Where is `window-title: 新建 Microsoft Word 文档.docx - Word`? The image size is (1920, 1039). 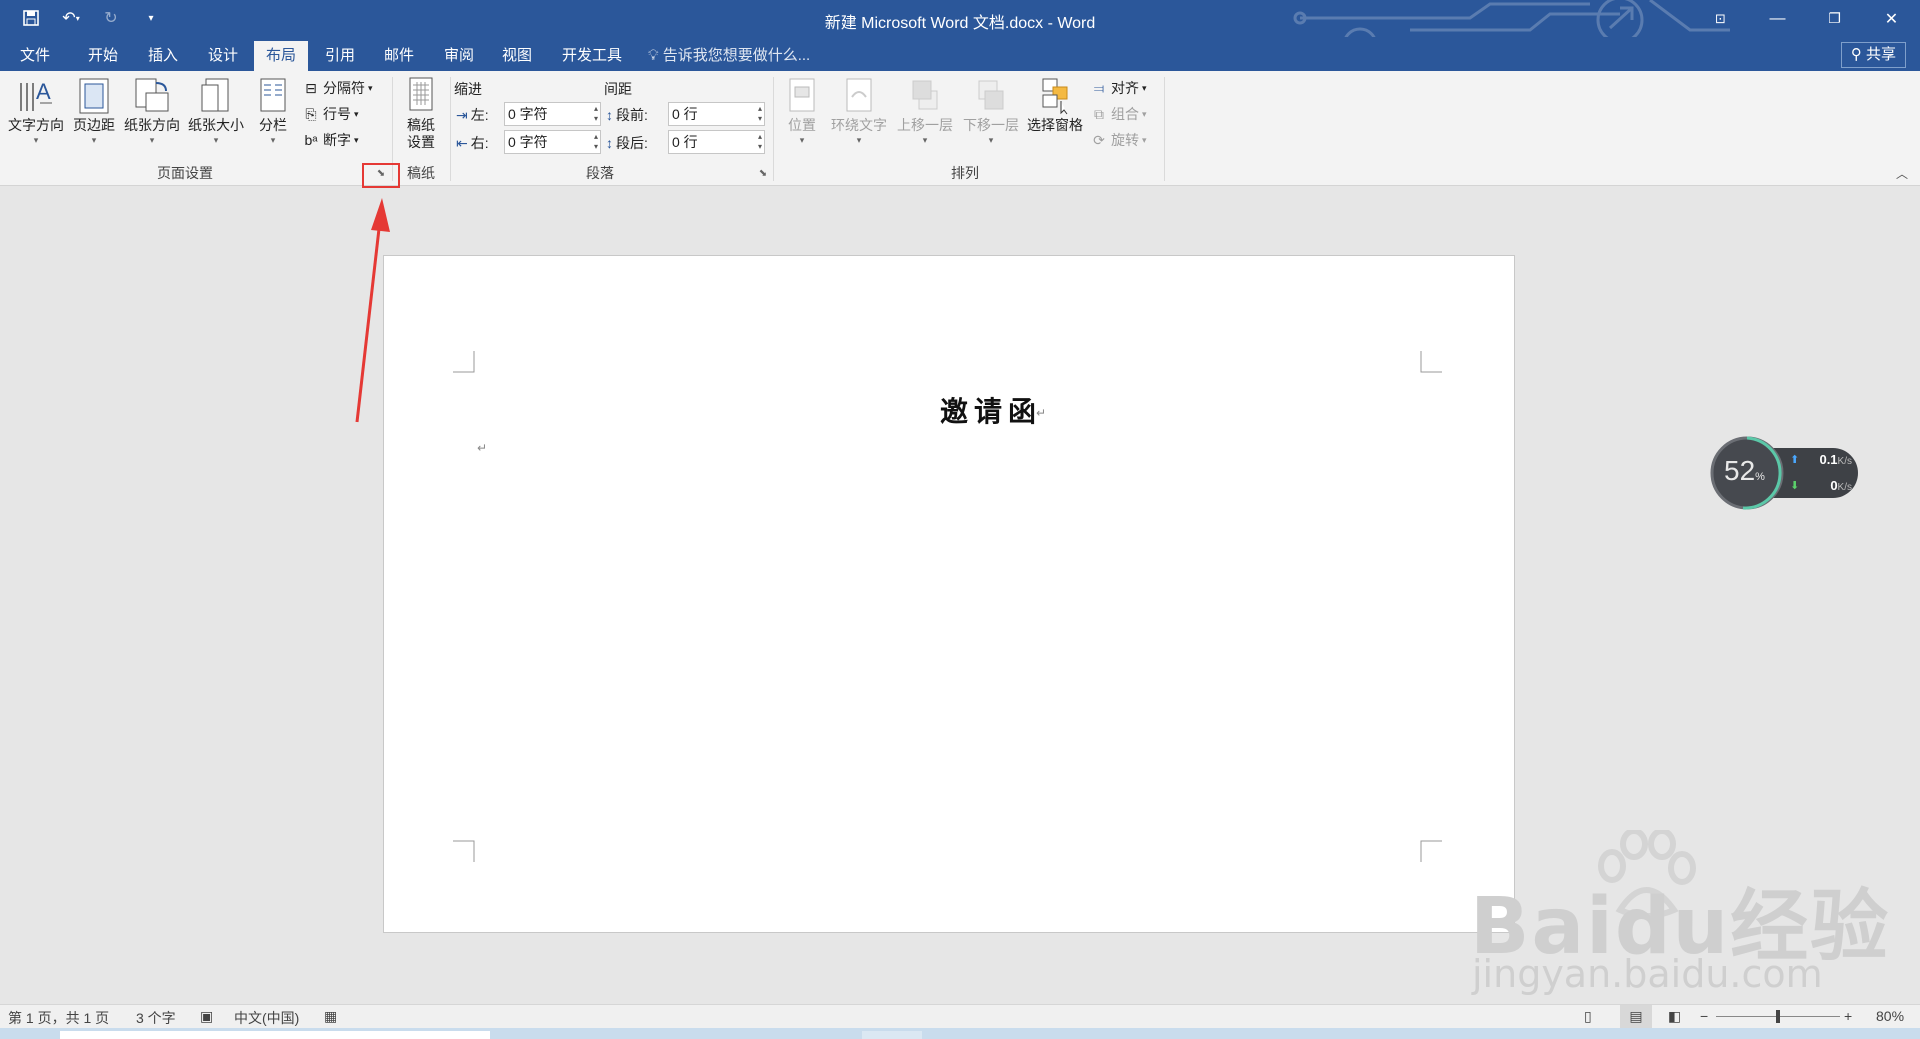
window-title: 新建 Microsoft Word 文档.docx - Word is located at coordinates (960, 23).